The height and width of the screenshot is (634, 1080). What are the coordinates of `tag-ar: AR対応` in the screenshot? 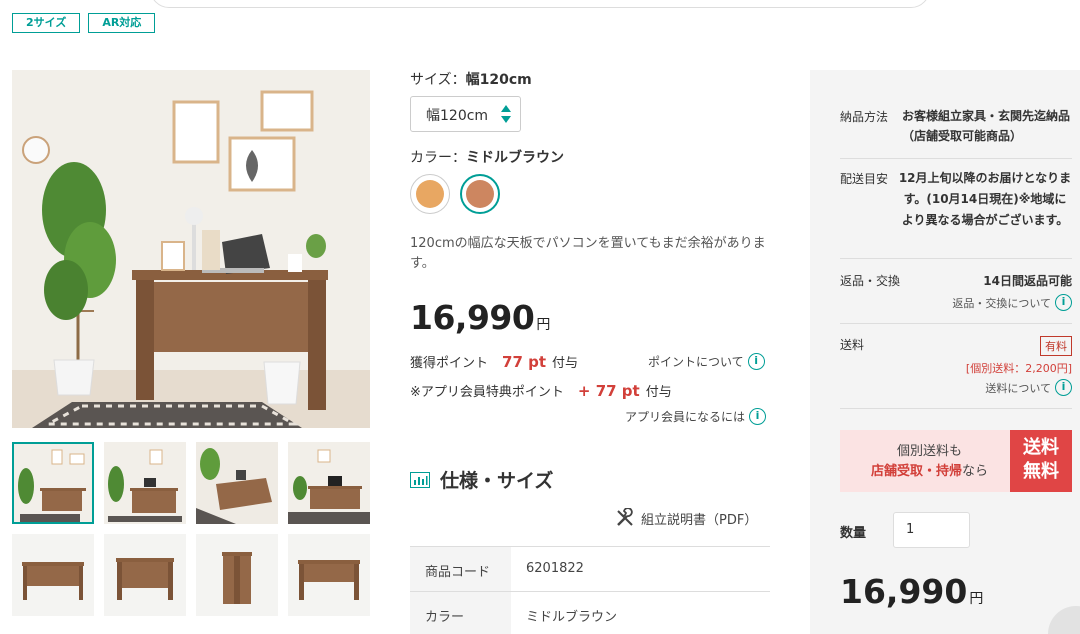 It's located at (122, 23).